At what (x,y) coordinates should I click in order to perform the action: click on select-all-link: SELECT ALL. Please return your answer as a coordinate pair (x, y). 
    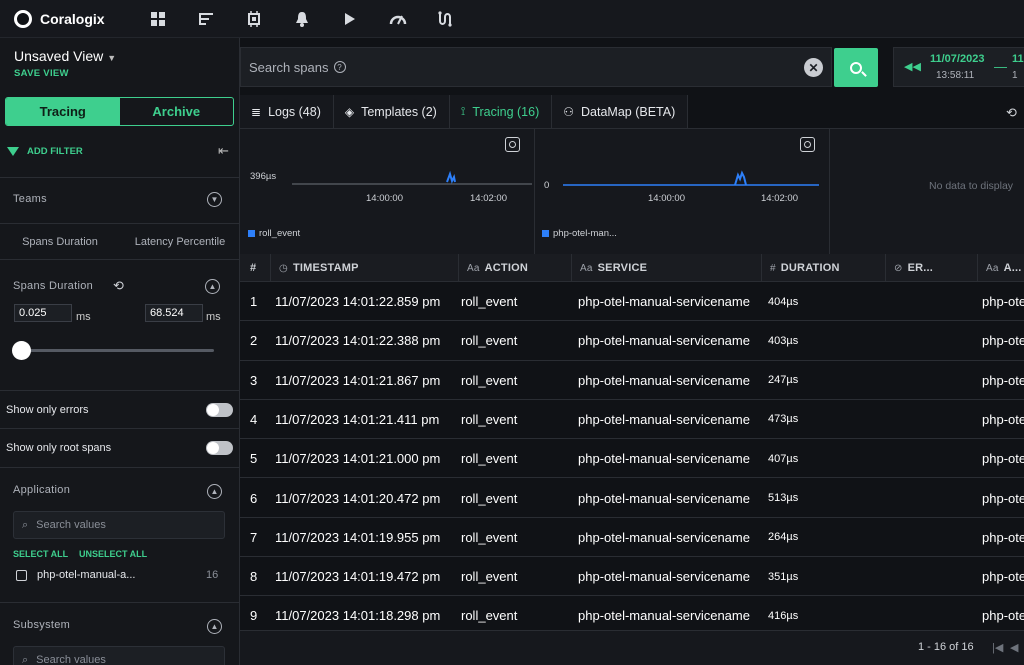
    Looking at the image, I should click on (40, 554).